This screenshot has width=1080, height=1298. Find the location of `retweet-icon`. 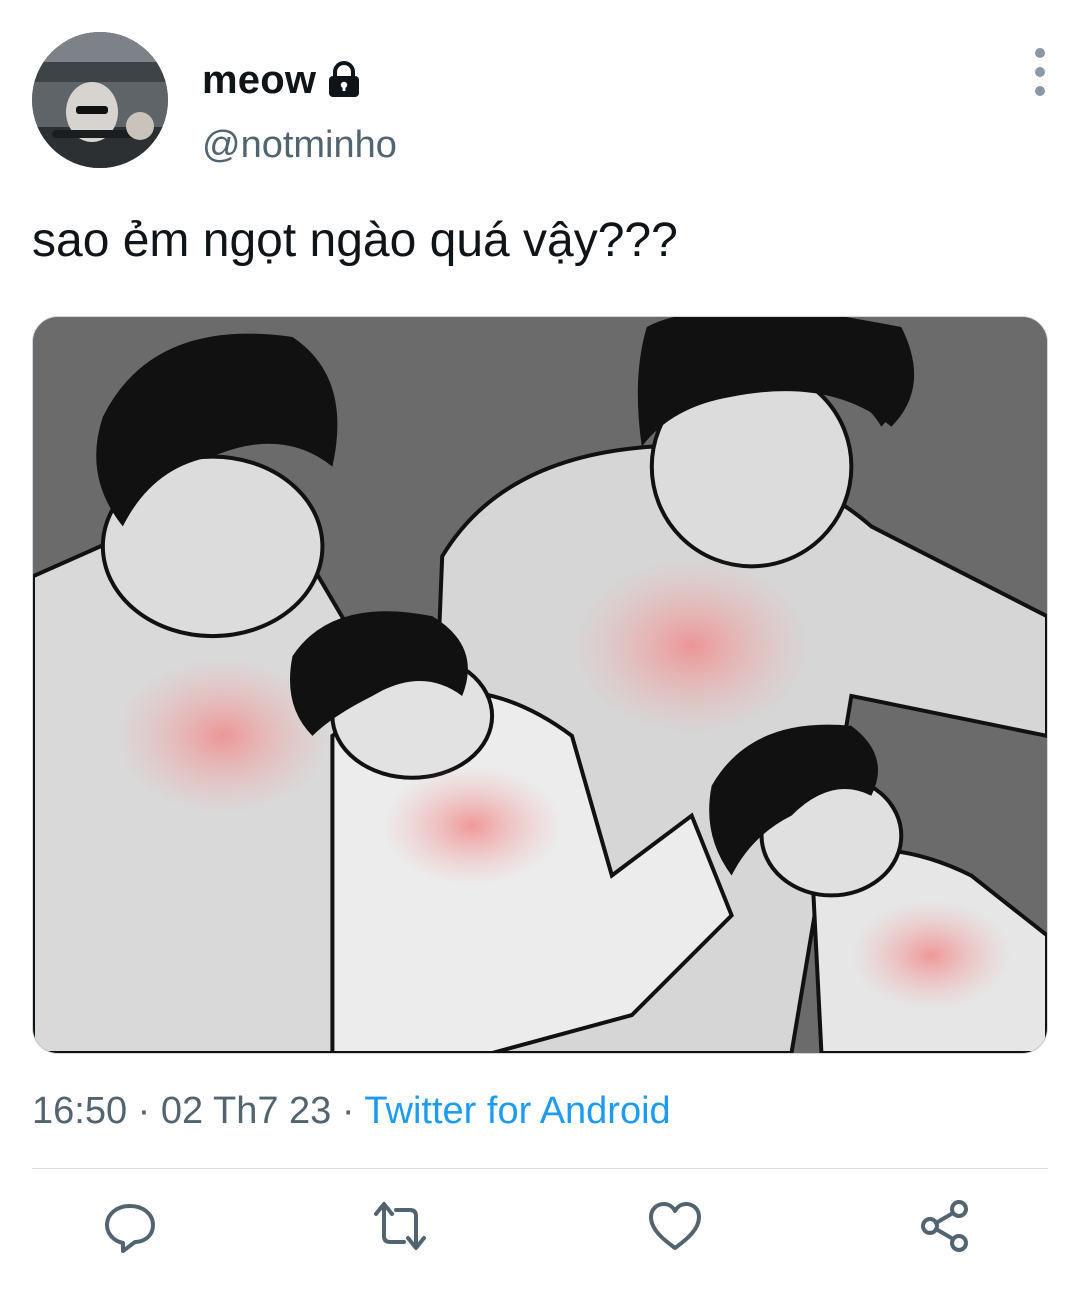

retweet-icon is located at coordinates (400, 1226).